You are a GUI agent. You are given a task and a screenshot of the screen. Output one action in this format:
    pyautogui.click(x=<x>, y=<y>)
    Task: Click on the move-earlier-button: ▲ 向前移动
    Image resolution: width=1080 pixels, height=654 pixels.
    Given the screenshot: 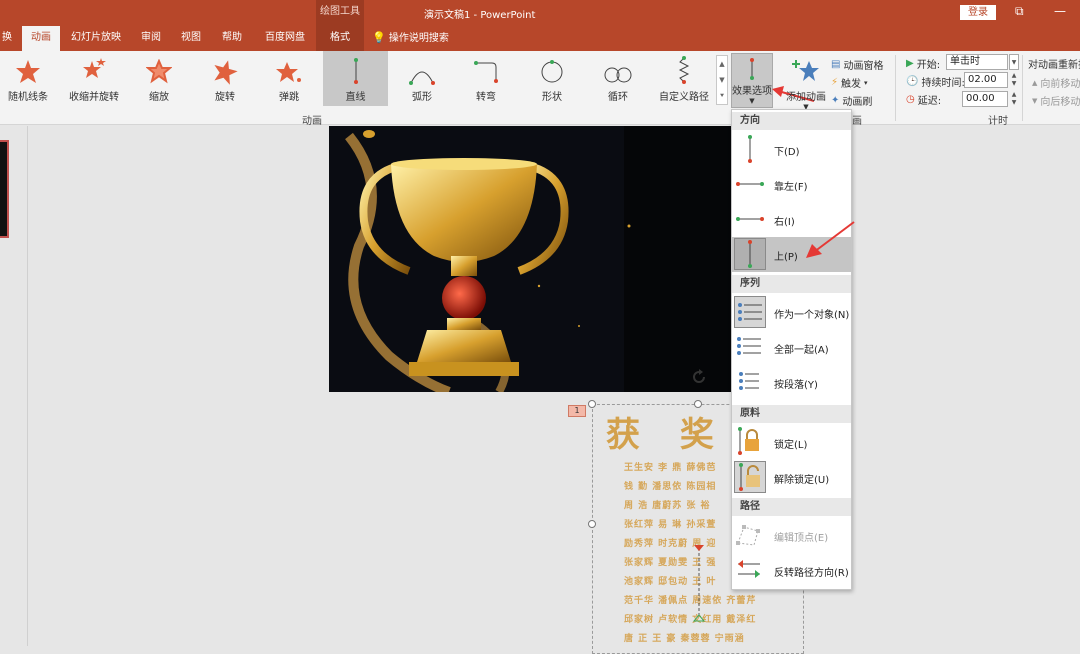 What is the action you would take?
    pyautogui.click(x=1056, y=83)
    